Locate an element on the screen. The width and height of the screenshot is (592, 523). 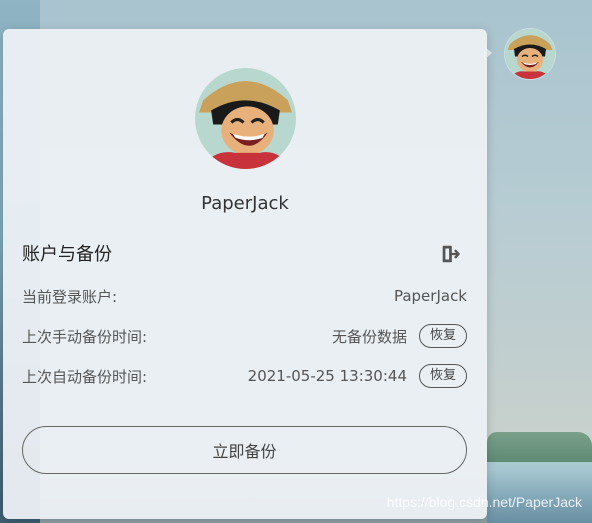
manual-backup-value: 无备份数据 is located at coordinates (369, 336).